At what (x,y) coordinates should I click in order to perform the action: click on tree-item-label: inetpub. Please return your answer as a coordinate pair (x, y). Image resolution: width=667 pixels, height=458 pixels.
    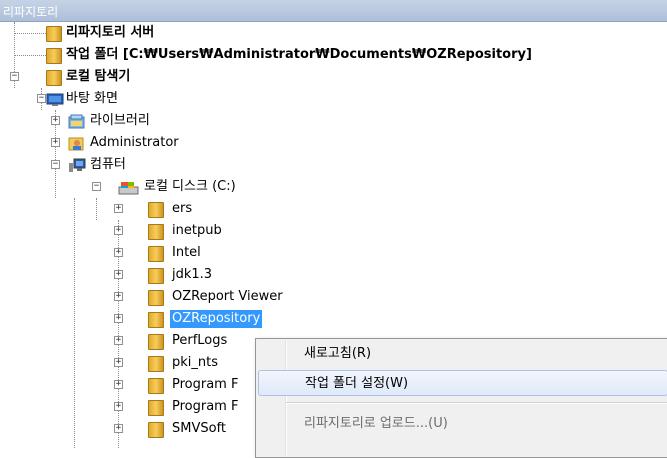
    Looking at the image, I should click on (197, 230).